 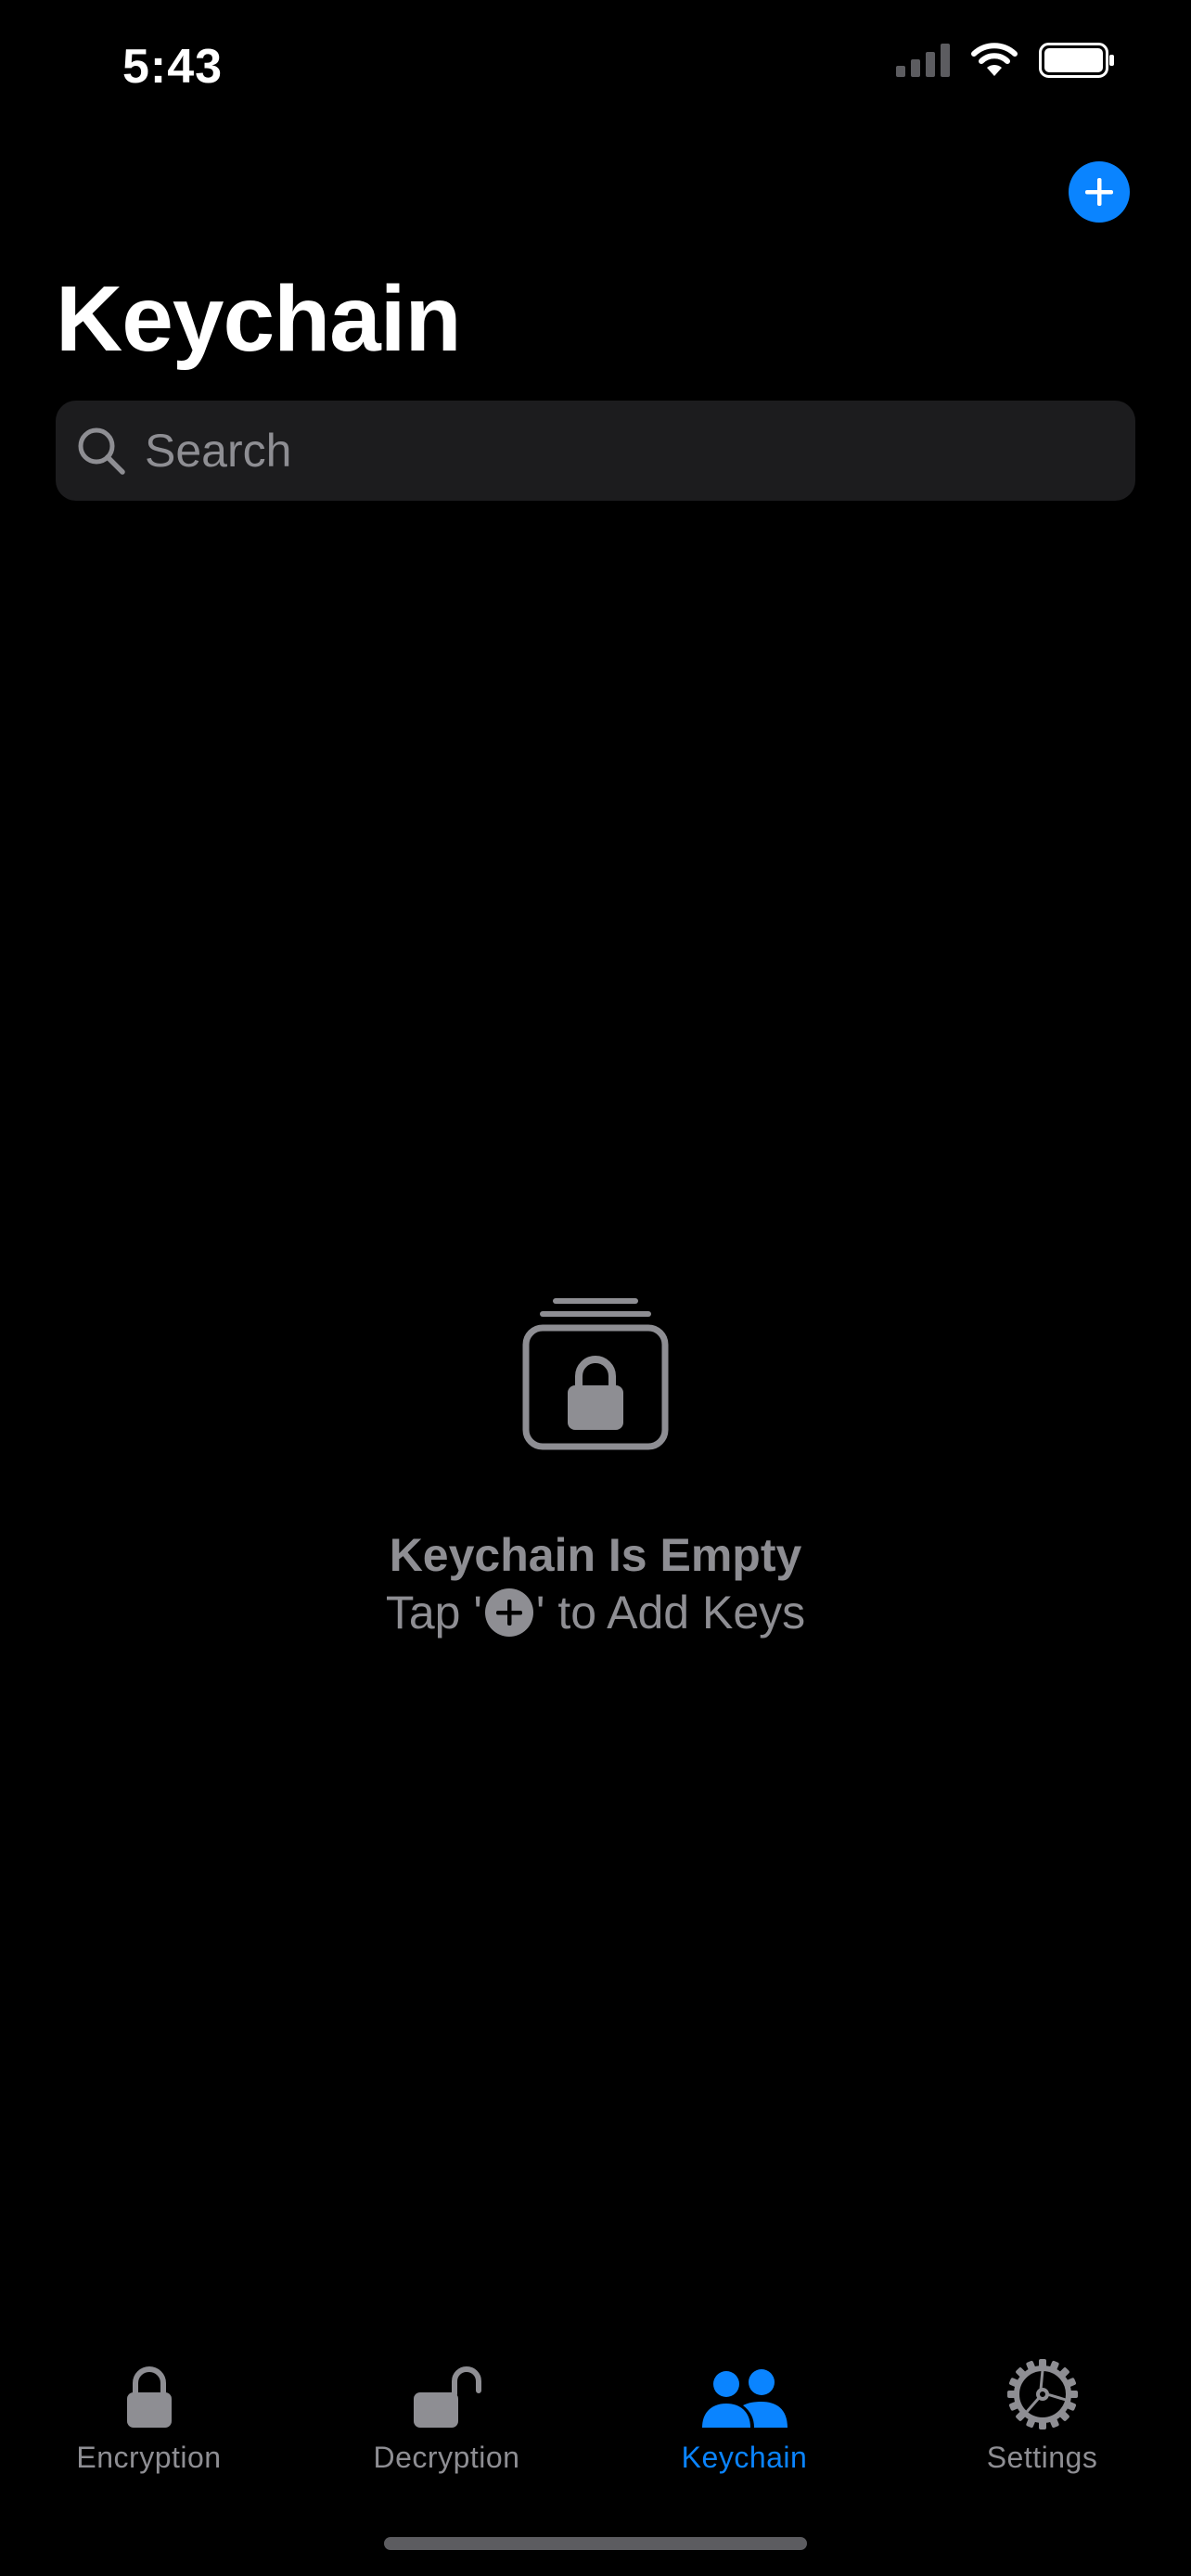 I want to click on empty-state: Keychain Is Empty Tap ' ' to Add Keys, so click(x=595, y=1470).